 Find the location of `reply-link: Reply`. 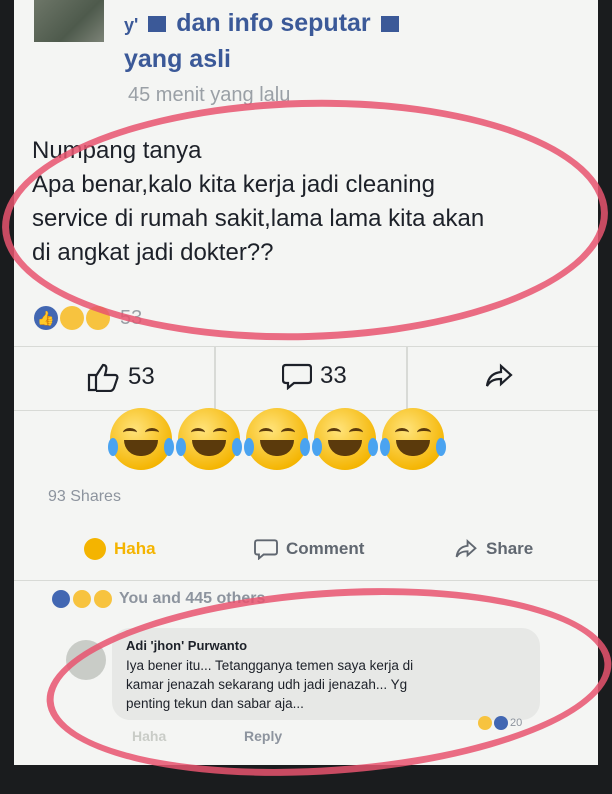

reply-link: Reply is located at coordinates (263, 736).